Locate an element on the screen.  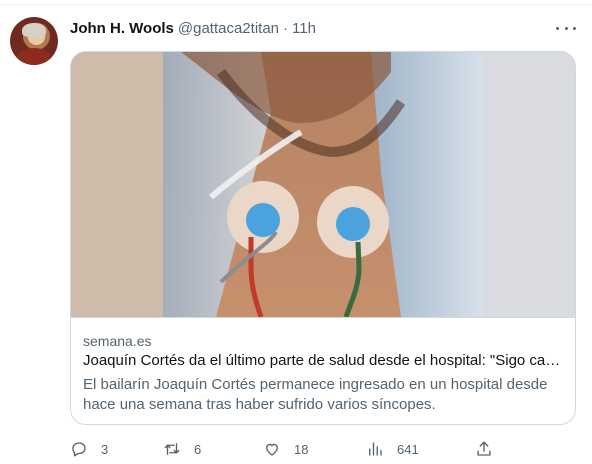
divider is located at coordinates (296, 4).